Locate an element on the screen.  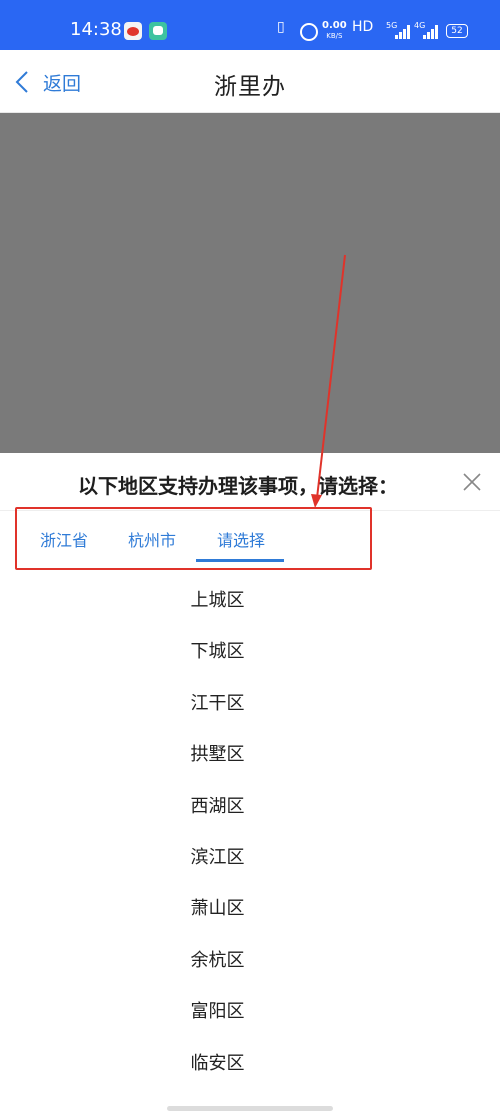
district-item: 萧山区 is located at coordinates (217, 908).